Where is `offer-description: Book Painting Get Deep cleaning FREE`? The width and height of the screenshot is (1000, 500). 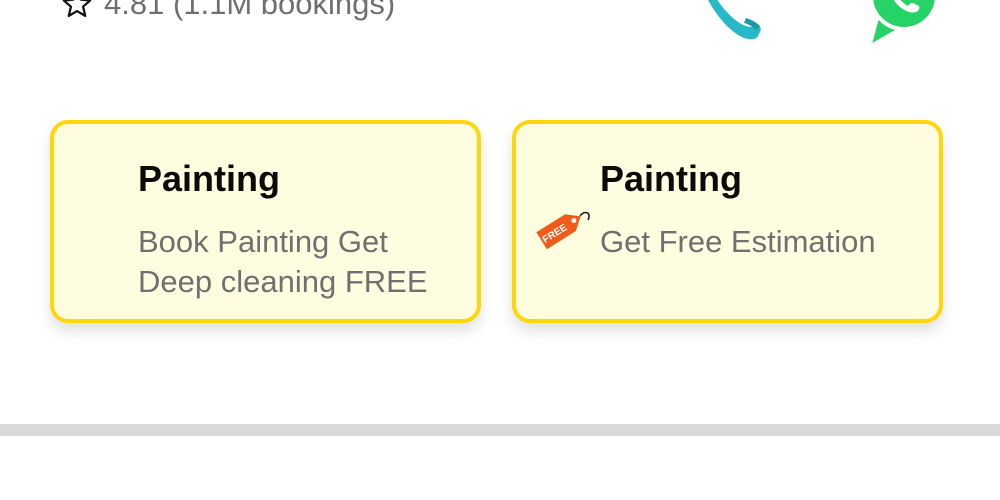 offer-description: Book Painting Get Deep cleaning FREE is located at coordinates (303, 262).